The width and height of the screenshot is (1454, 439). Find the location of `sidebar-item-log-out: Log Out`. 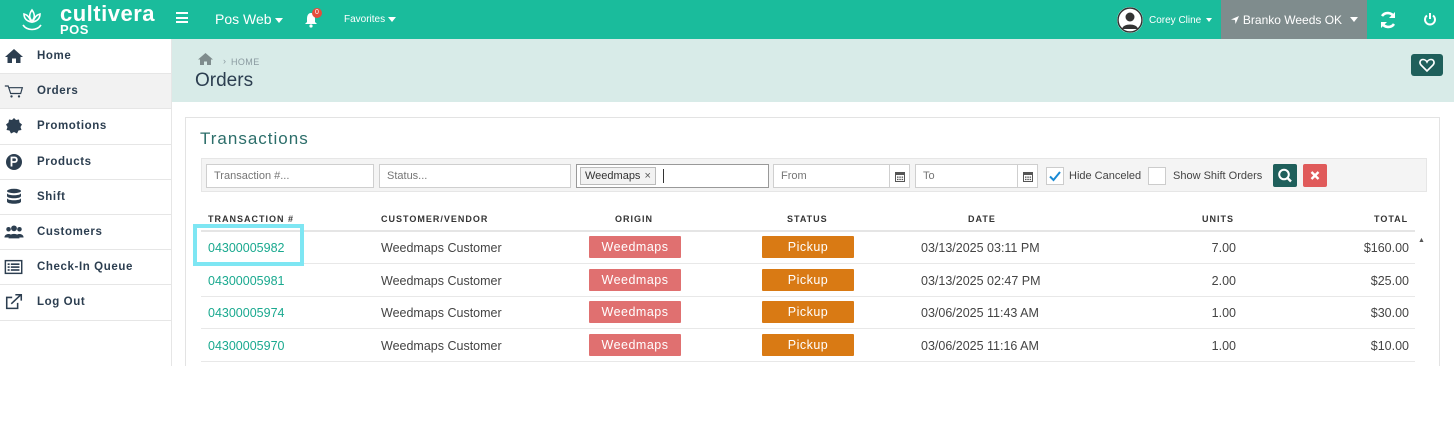

sidebar-item-log-out: Log Out is located at coordinates (85, 303).